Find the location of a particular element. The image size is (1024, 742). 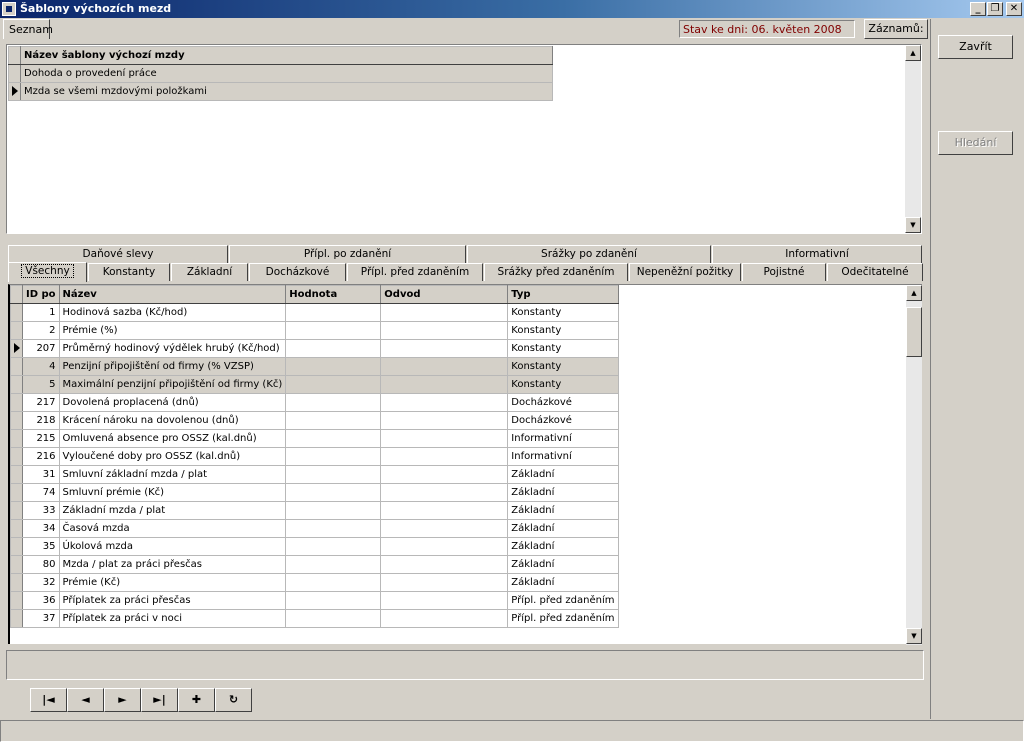

close-button: ✕ is located at coordinates (1014, 9).